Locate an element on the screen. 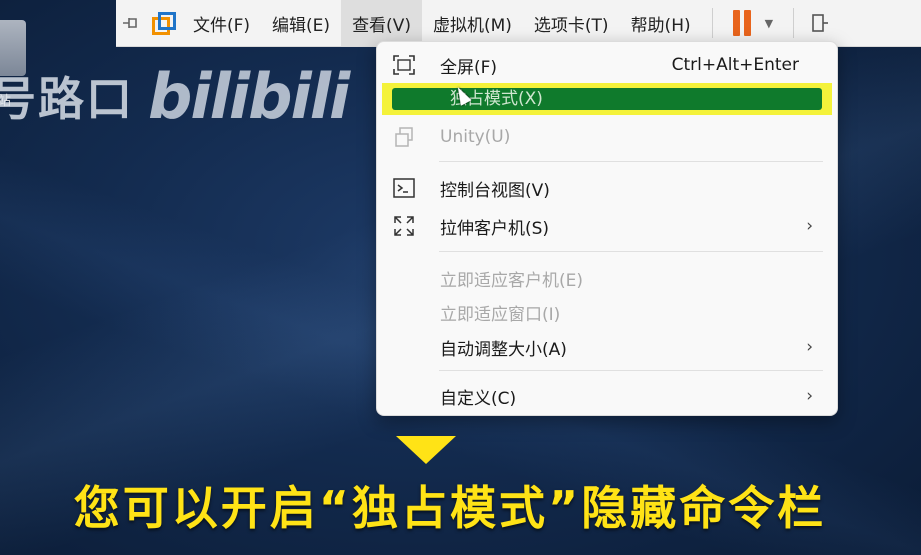 Image resolution: width=921 pixels, height=555 pixels. menu-item-fullscreen: 全屏(F) Ctrl+Alt+Enter is located at coordinates (607, 65).